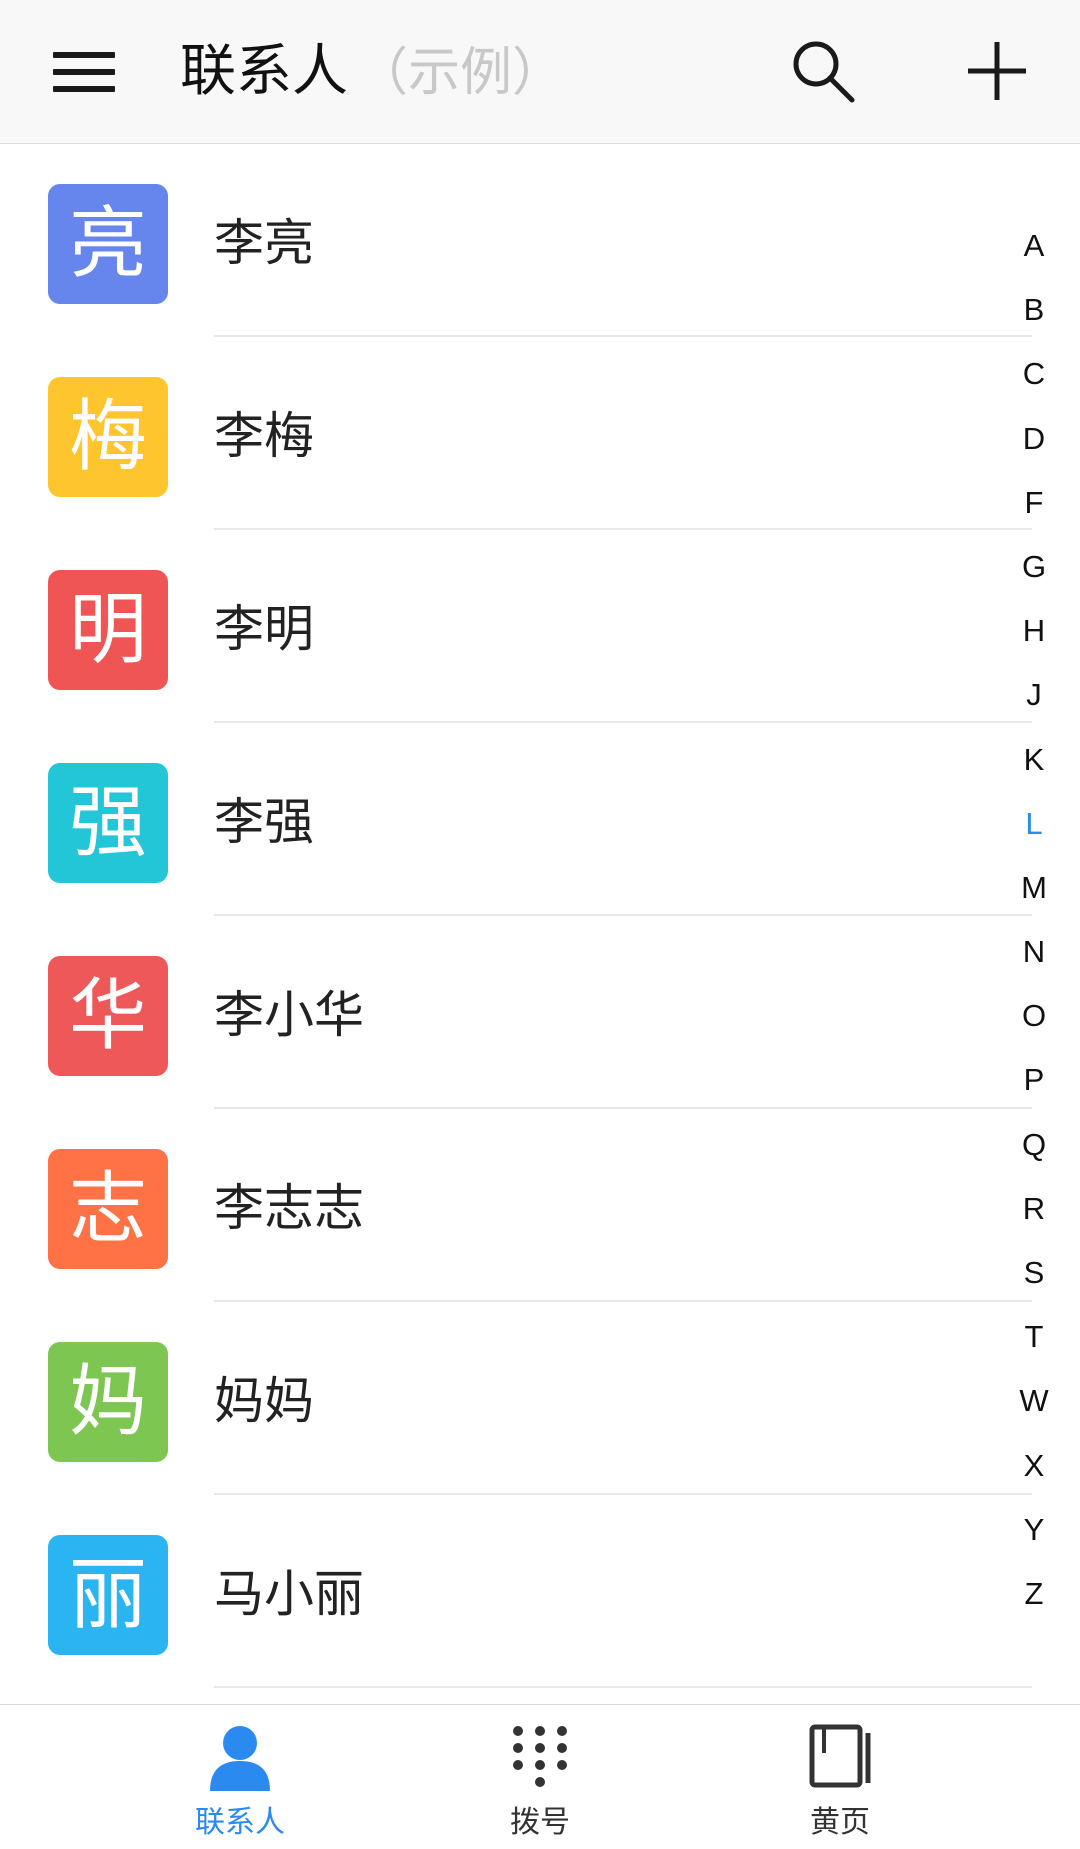 The height and width of the screenshot is (1849, 1080). What do you see at coordinates (1034, 1145) in the screenshot?
I see `index-letter: Q` at bounding box center [1034, 1145].